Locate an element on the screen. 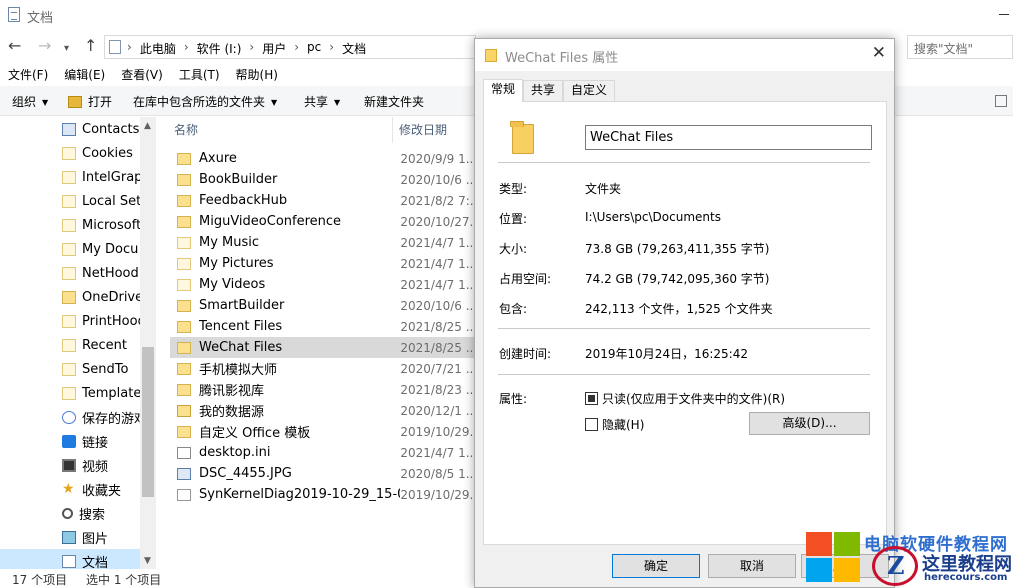 This screenshot has height=588, width=1013. breadcrumb-item: 软件 (I:) is located at coordinates (219, 48).